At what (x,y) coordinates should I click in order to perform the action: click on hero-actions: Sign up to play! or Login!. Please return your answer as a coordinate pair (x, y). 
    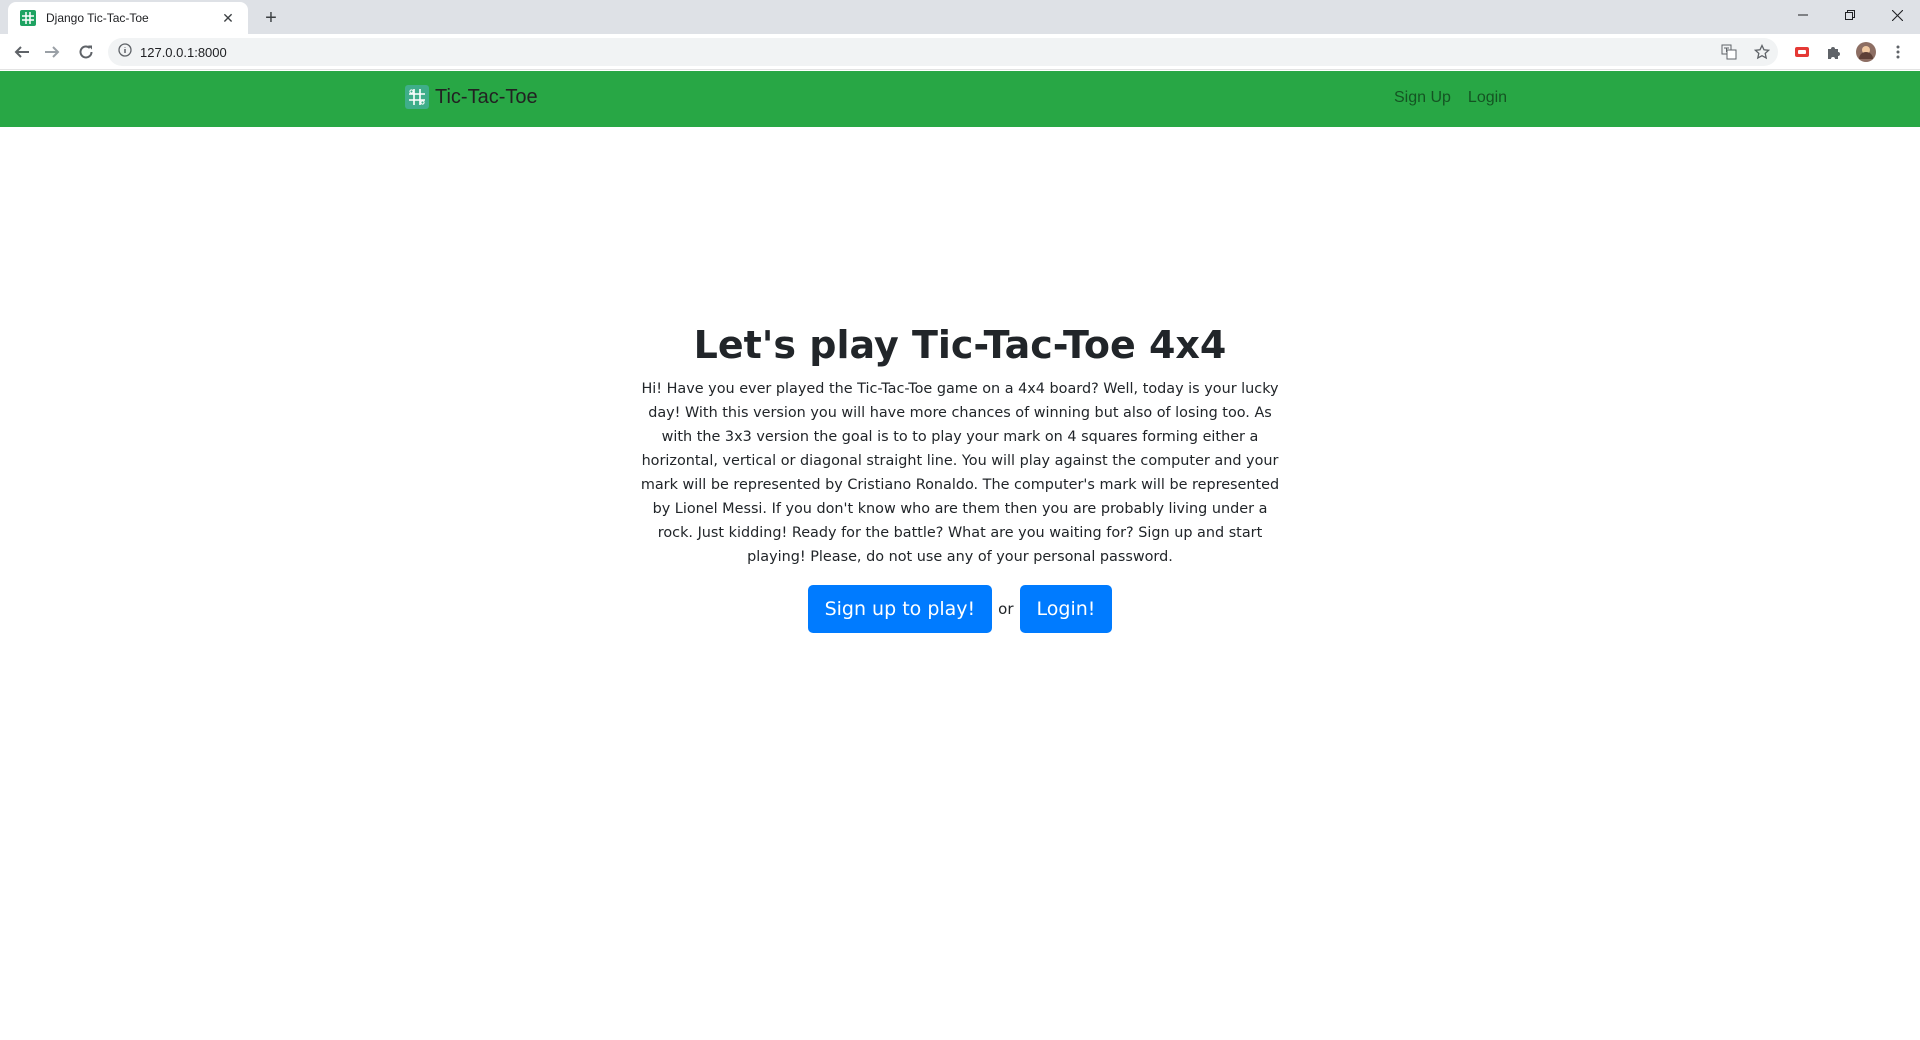
    Looking at the image, I should click on (960, 609).